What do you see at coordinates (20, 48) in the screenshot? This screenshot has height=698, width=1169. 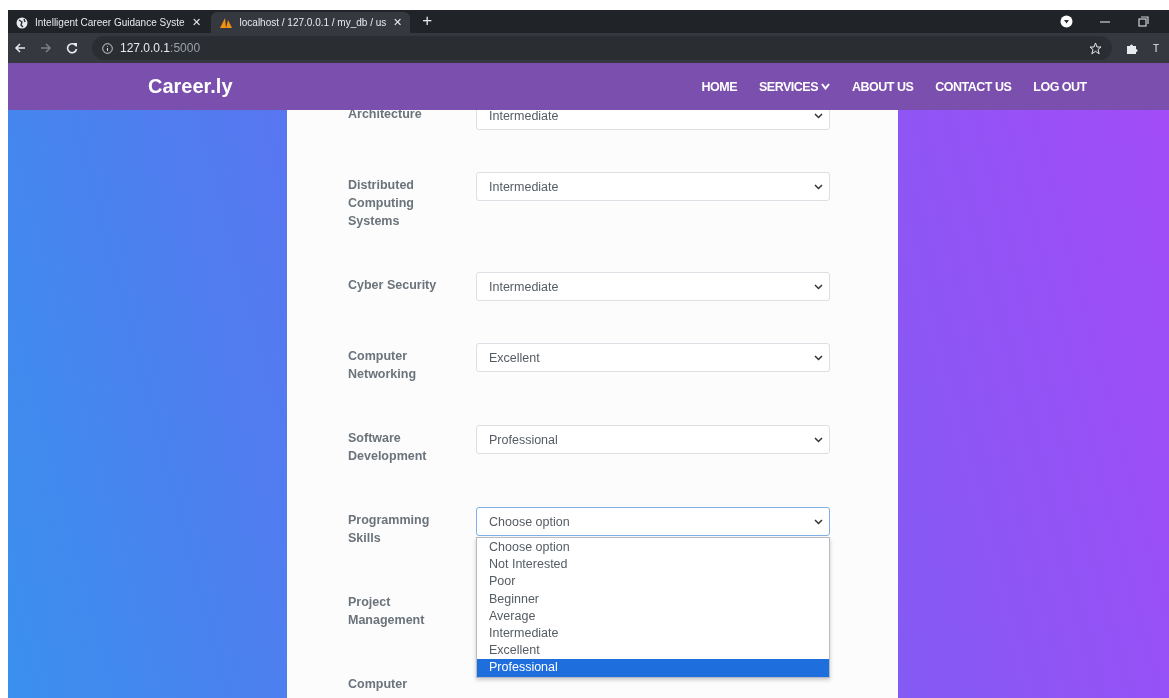 I see `back-arrow-icon` at bounding box center [20, 48].